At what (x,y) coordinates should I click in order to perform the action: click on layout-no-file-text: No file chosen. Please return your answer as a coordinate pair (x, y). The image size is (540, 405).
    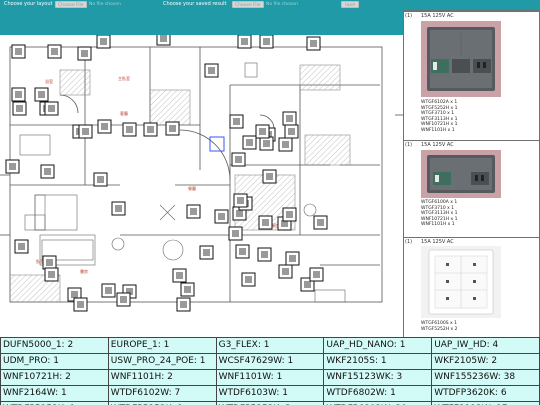
    Looking at the image, I should click on (105, 4).